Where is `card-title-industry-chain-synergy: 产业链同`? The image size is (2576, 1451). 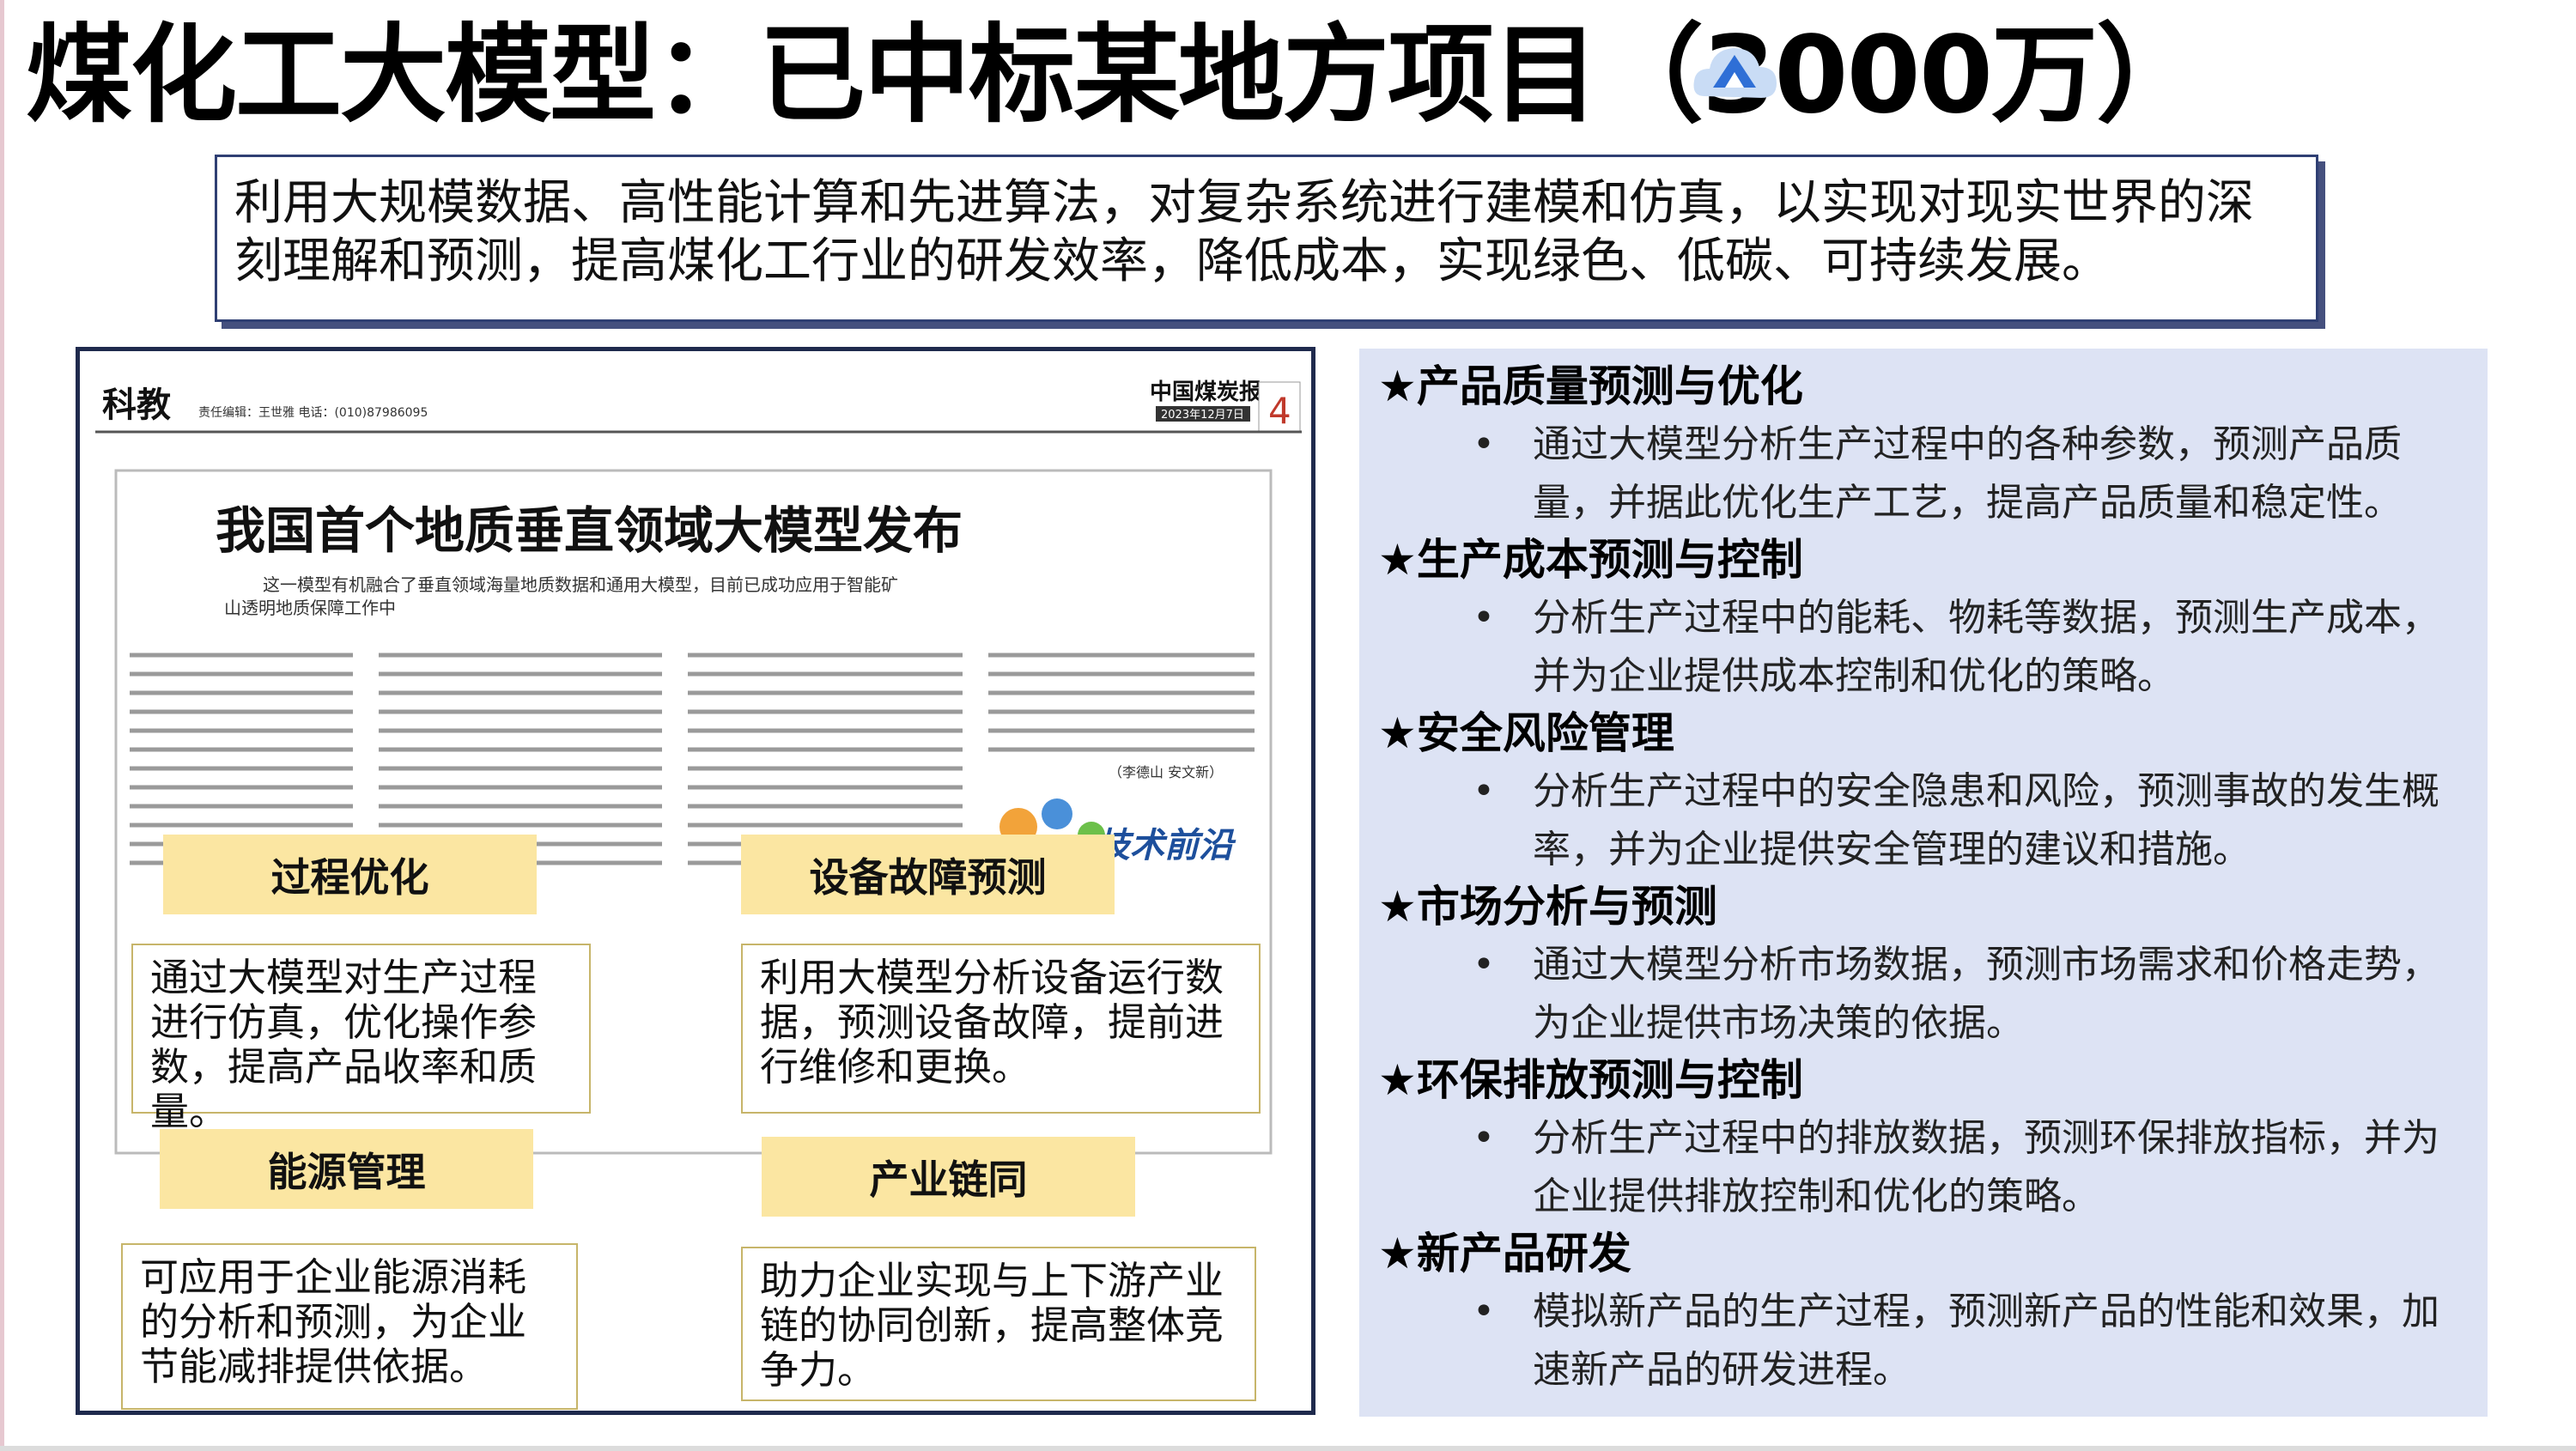 card-title-industry-chain-synergy: 产业链同 is located at coordinates (948, 1177).